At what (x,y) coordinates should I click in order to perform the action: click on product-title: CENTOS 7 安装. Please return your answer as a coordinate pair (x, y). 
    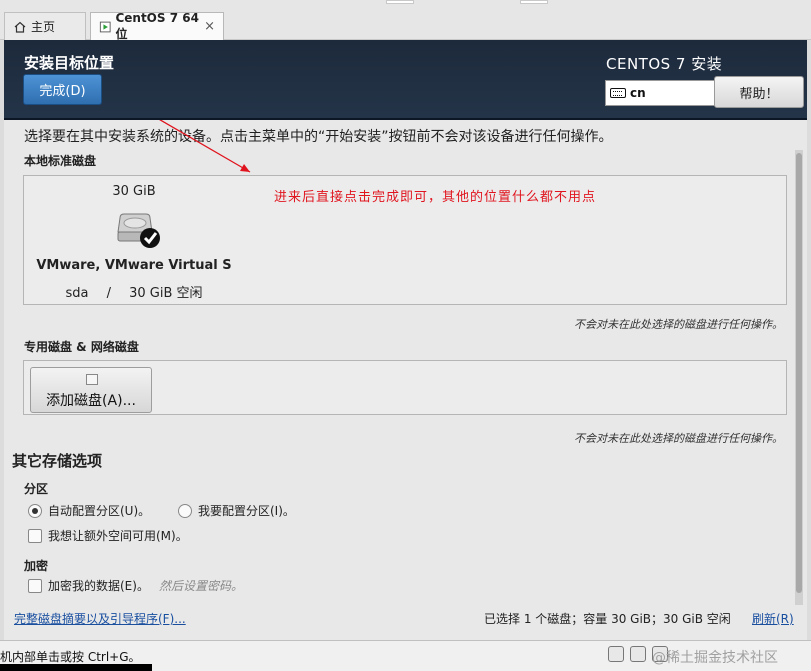
    Looking at the image, I should click on (664, 64).